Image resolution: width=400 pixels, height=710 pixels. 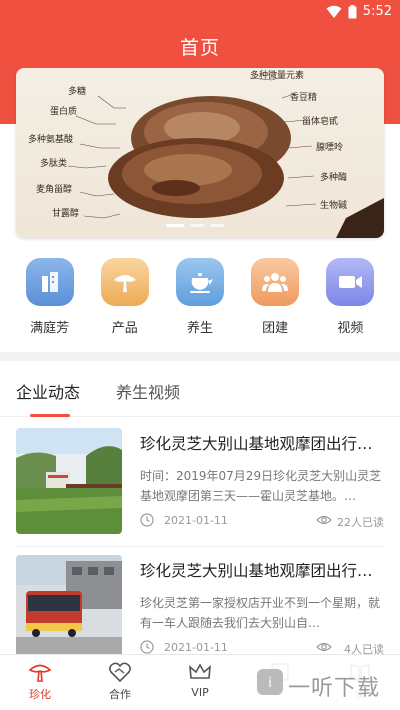 I want to click on banner-label: 甘露醇, so click(x=66, y=214).